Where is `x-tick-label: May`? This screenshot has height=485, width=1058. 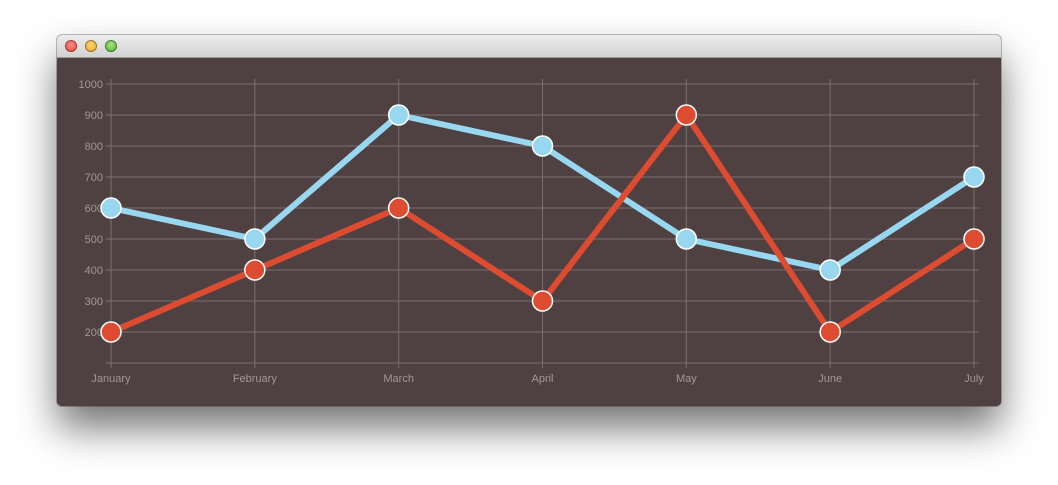 x-tick-label: May is located at coordinates (686, 379).